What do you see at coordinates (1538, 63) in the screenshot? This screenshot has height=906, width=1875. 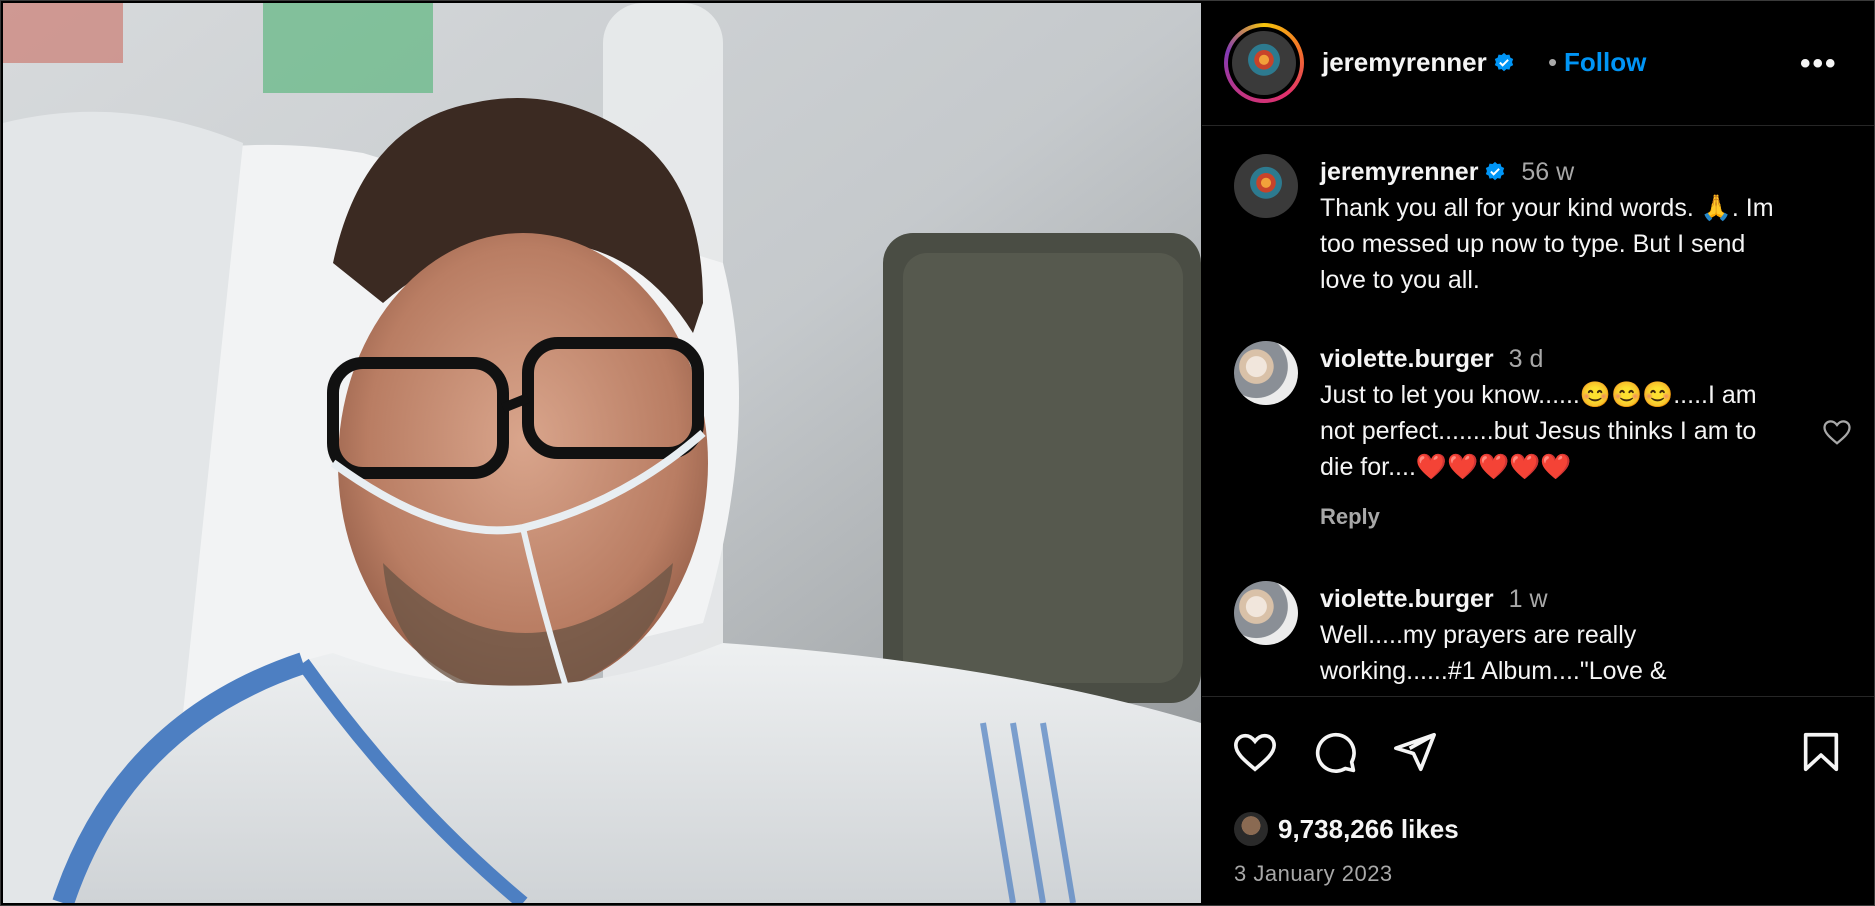 I see `post-header: jeremyrenner • Follow •••` at bounding box center [1538, 63].